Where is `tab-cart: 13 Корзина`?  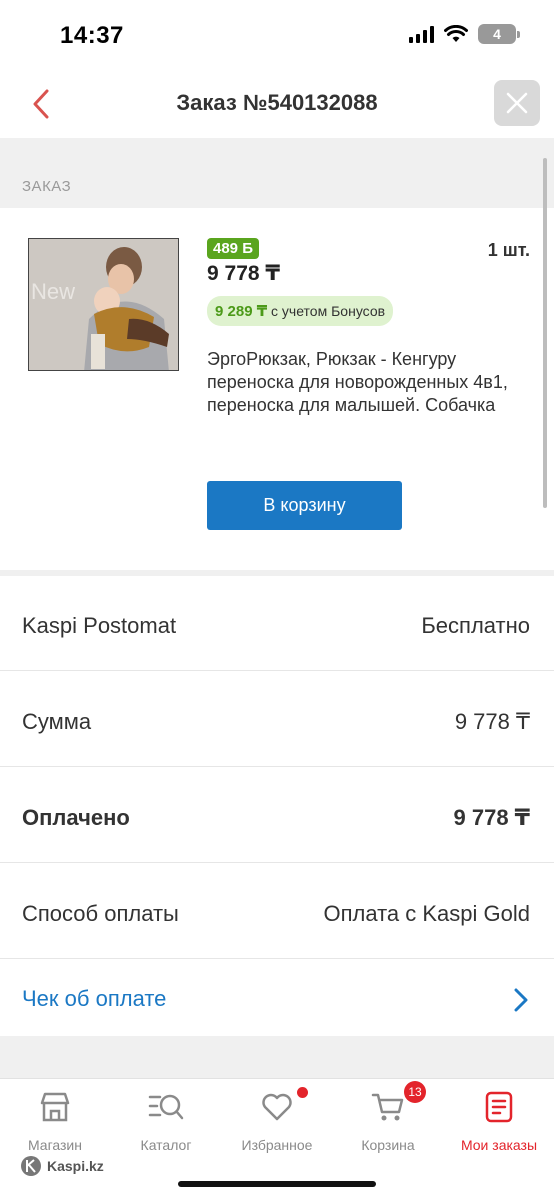 tab-cart: 13 Корзина is located at coordinates (388, 1117).